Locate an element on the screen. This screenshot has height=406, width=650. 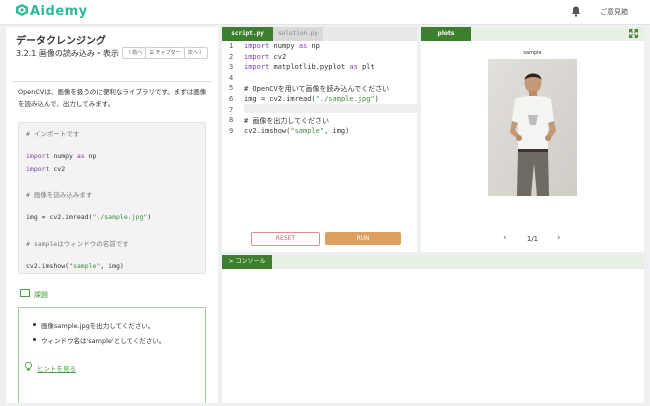
line-number: 2 is located at coordinates (231, 56).